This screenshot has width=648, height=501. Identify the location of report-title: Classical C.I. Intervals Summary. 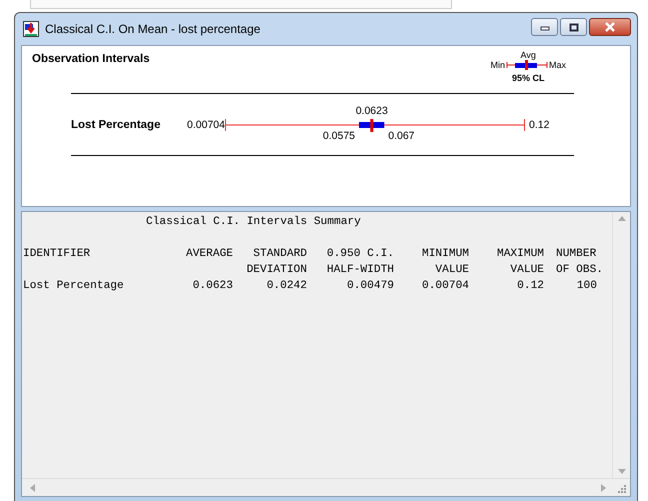
(254, 222).